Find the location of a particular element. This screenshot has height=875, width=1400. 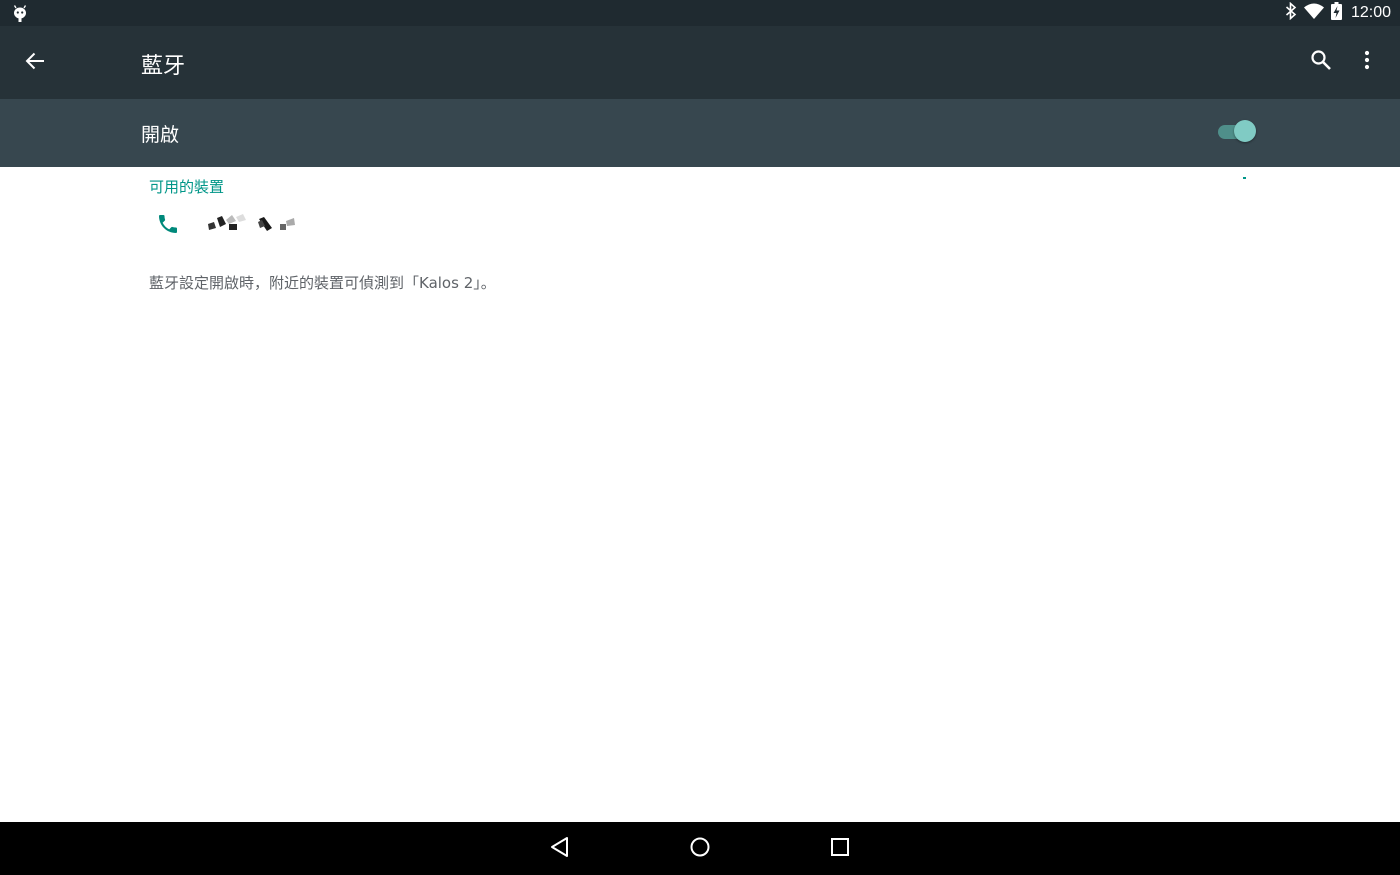

nav-back-button is located at coordinates (560, 849).